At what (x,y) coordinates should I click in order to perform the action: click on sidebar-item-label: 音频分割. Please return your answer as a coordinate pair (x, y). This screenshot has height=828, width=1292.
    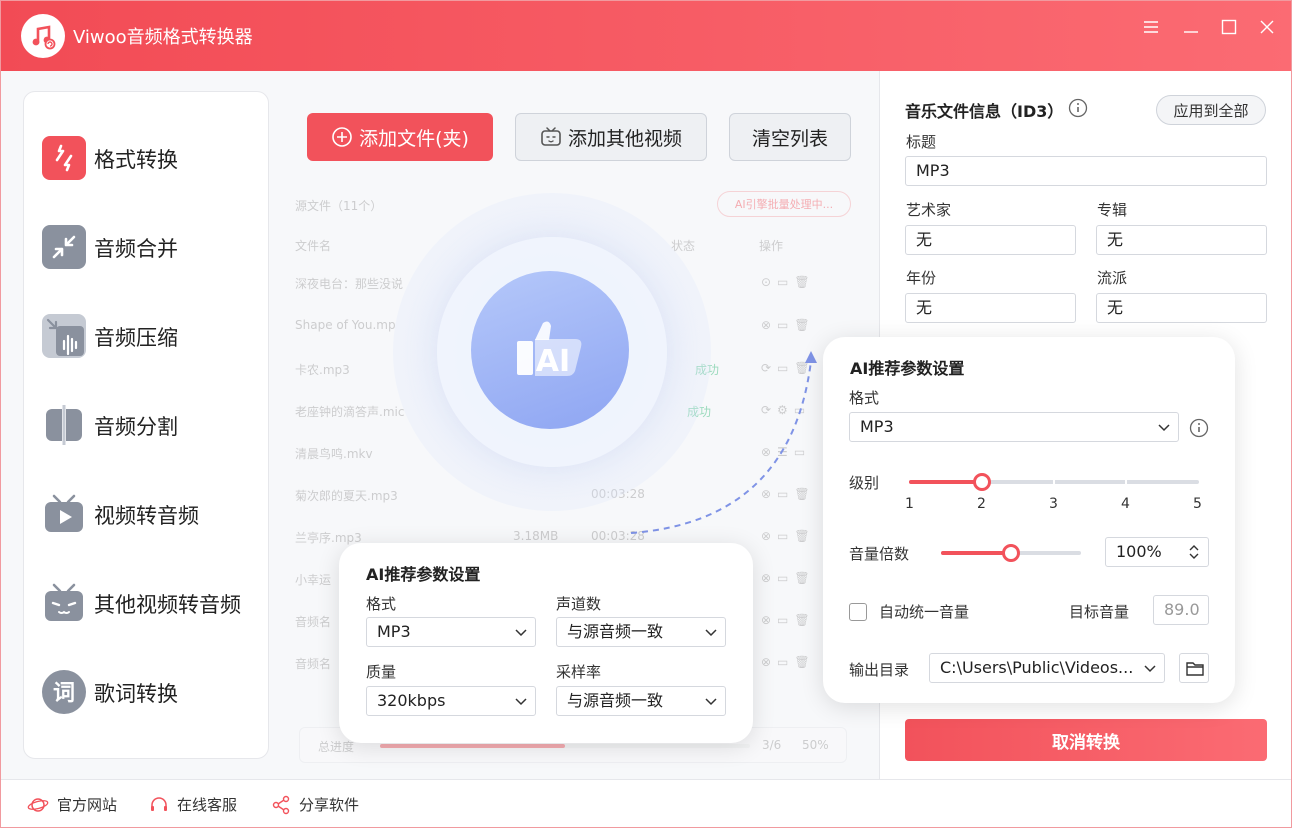
    Looking at the image, I should click on (136, 427).